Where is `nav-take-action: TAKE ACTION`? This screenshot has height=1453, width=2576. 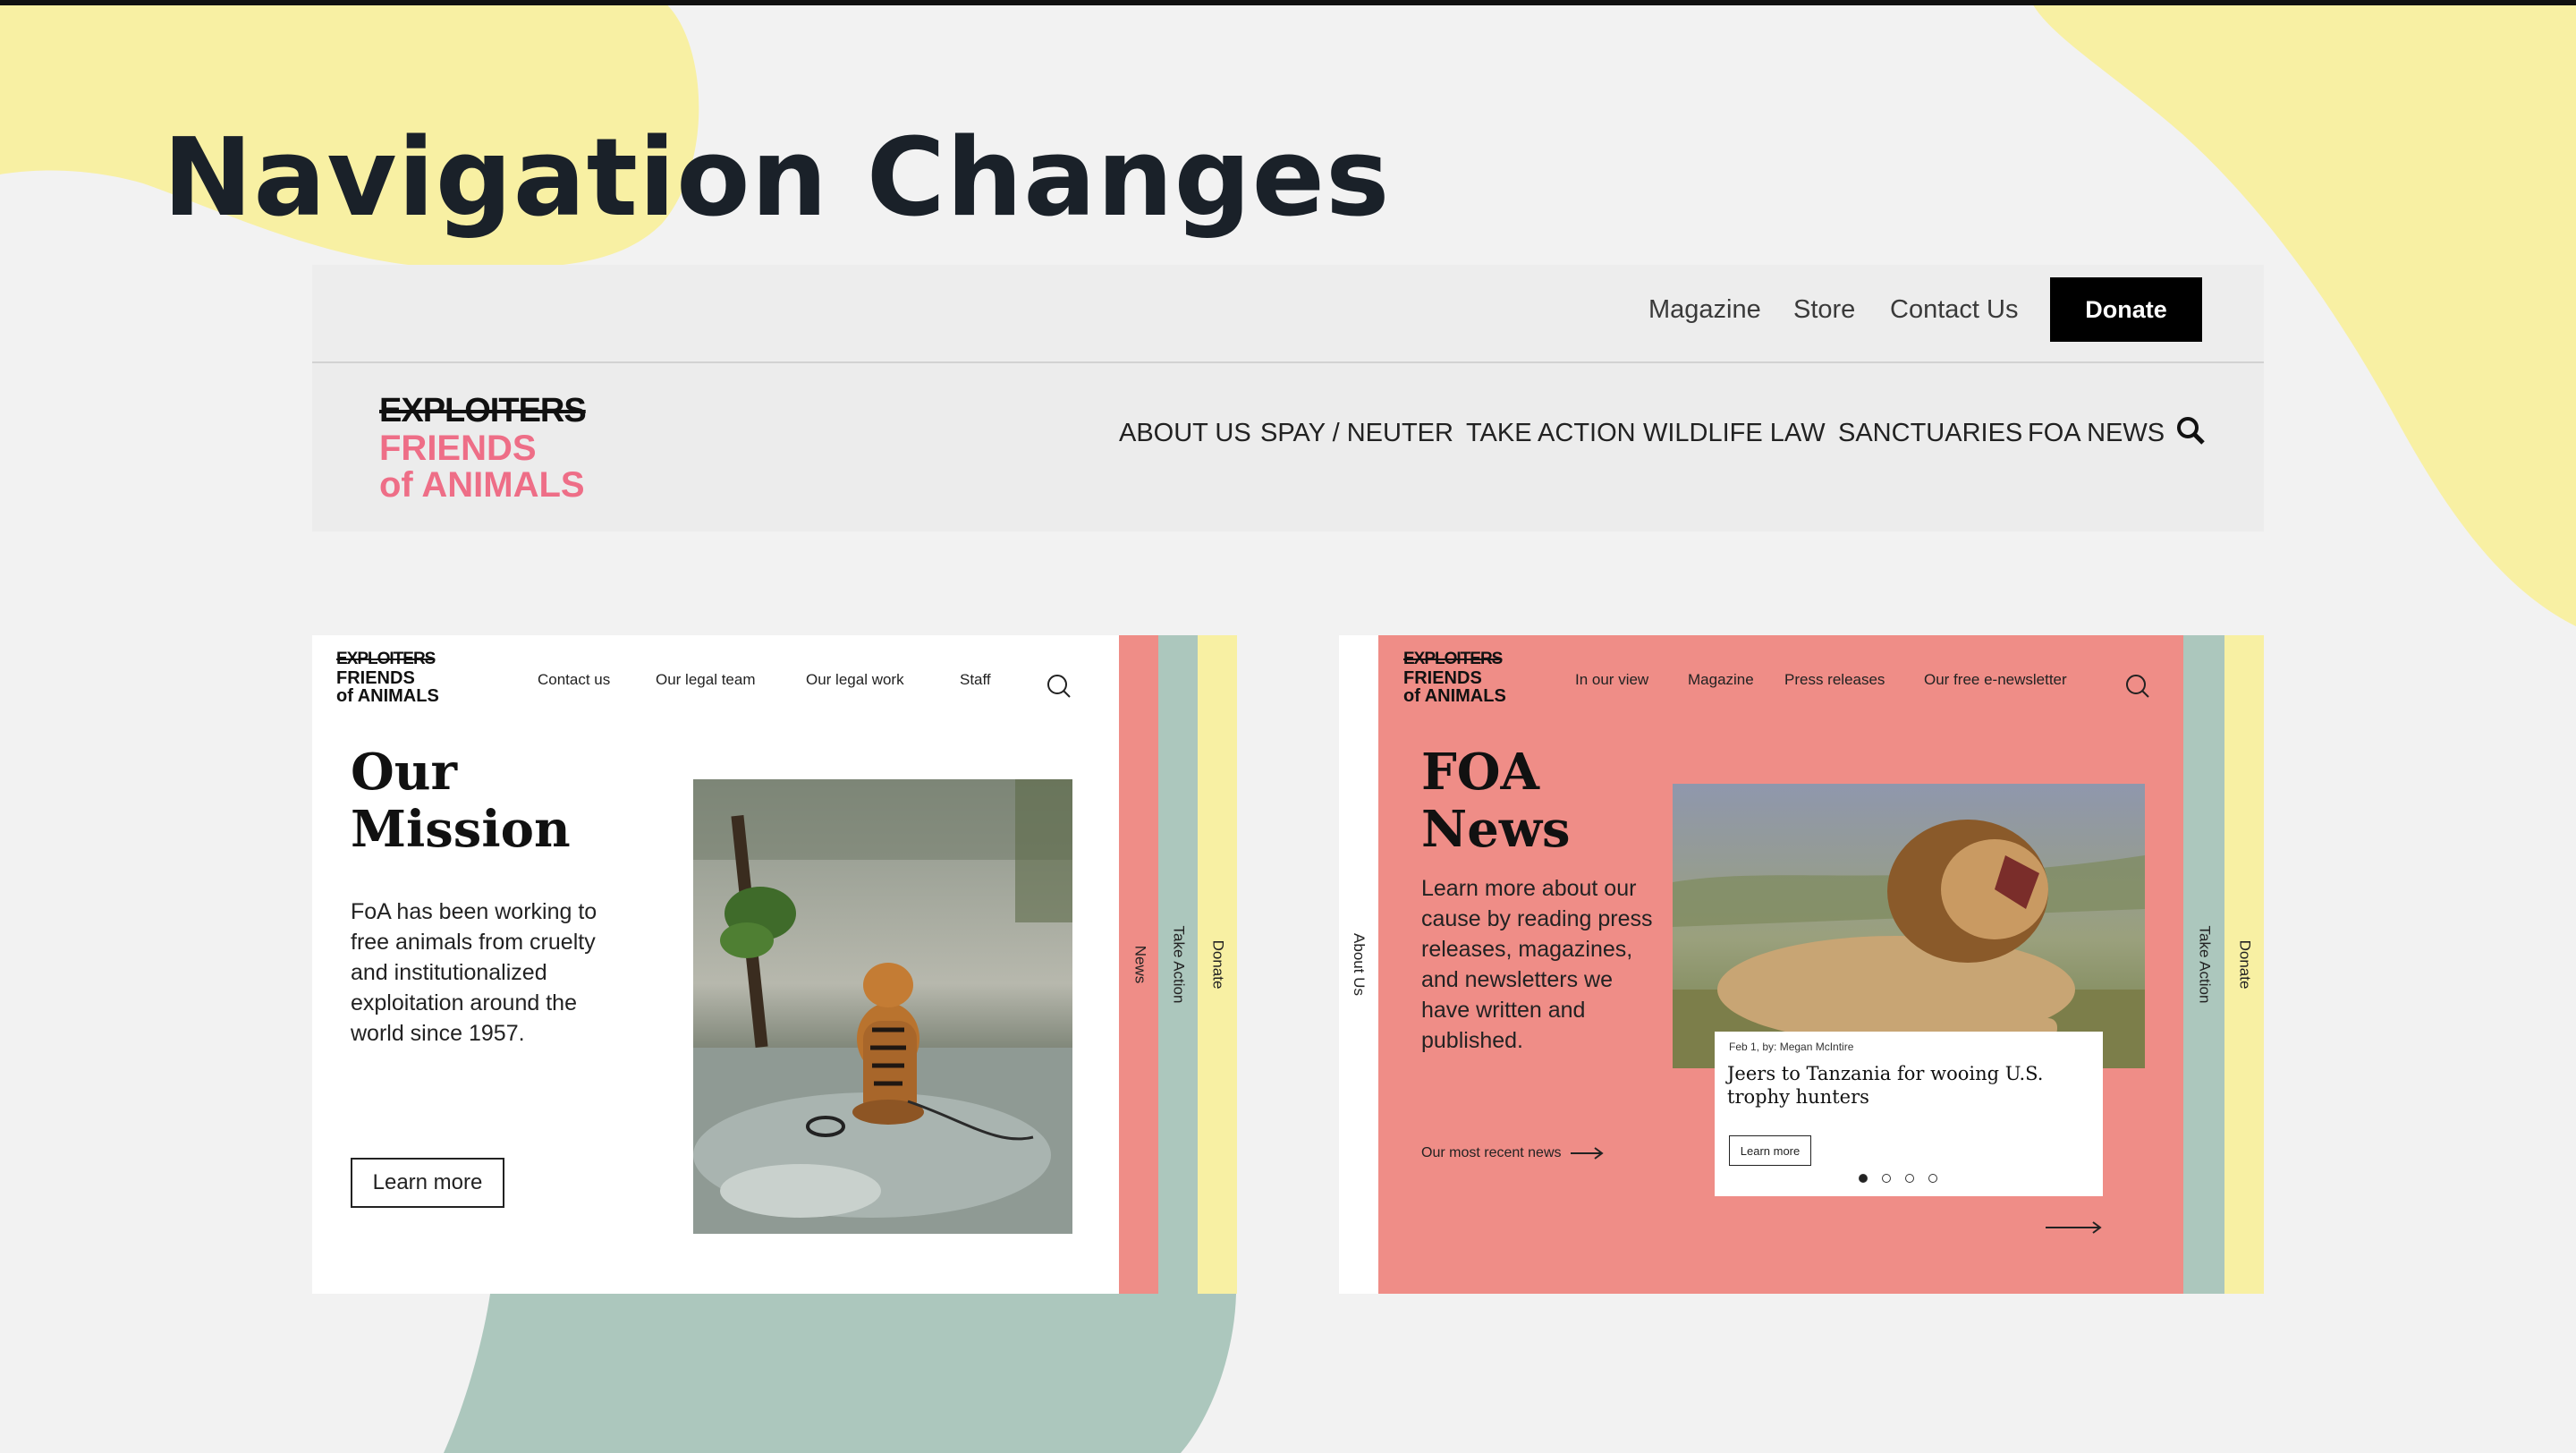 nav-take-action: TAKE ACTION is located at coordinates (1551, 433).